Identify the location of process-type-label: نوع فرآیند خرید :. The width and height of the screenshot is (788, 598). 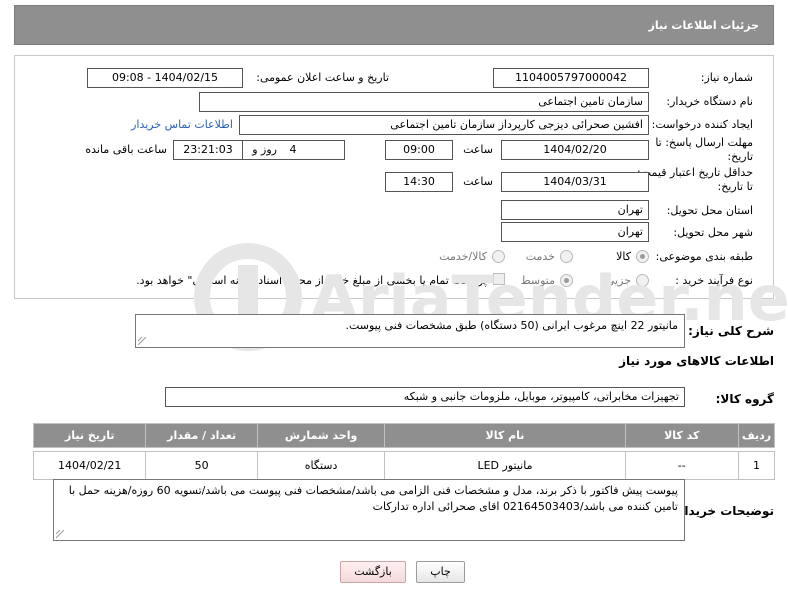
(714, 280).